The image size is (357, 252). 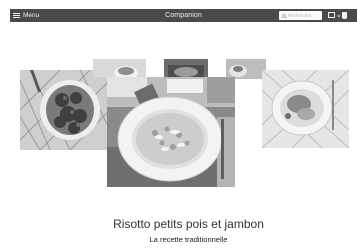 I want to click on carousel-photo-right, so click(x=305, y=109).